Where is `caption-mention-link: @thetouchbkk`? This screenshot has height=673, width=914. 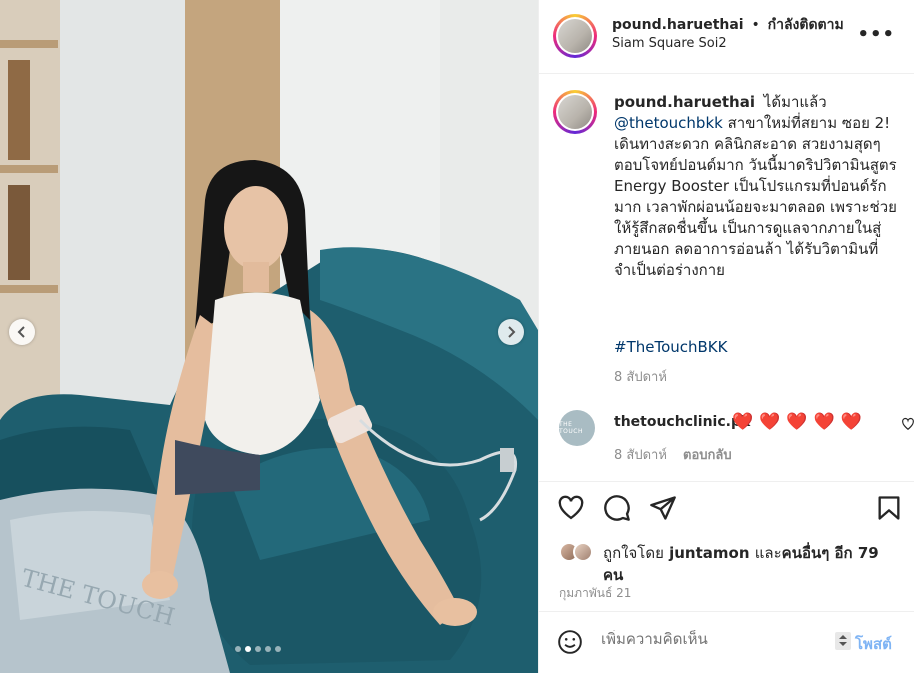 caption-mention-link: @thetouchbkk is located at coordinates (668, 123).